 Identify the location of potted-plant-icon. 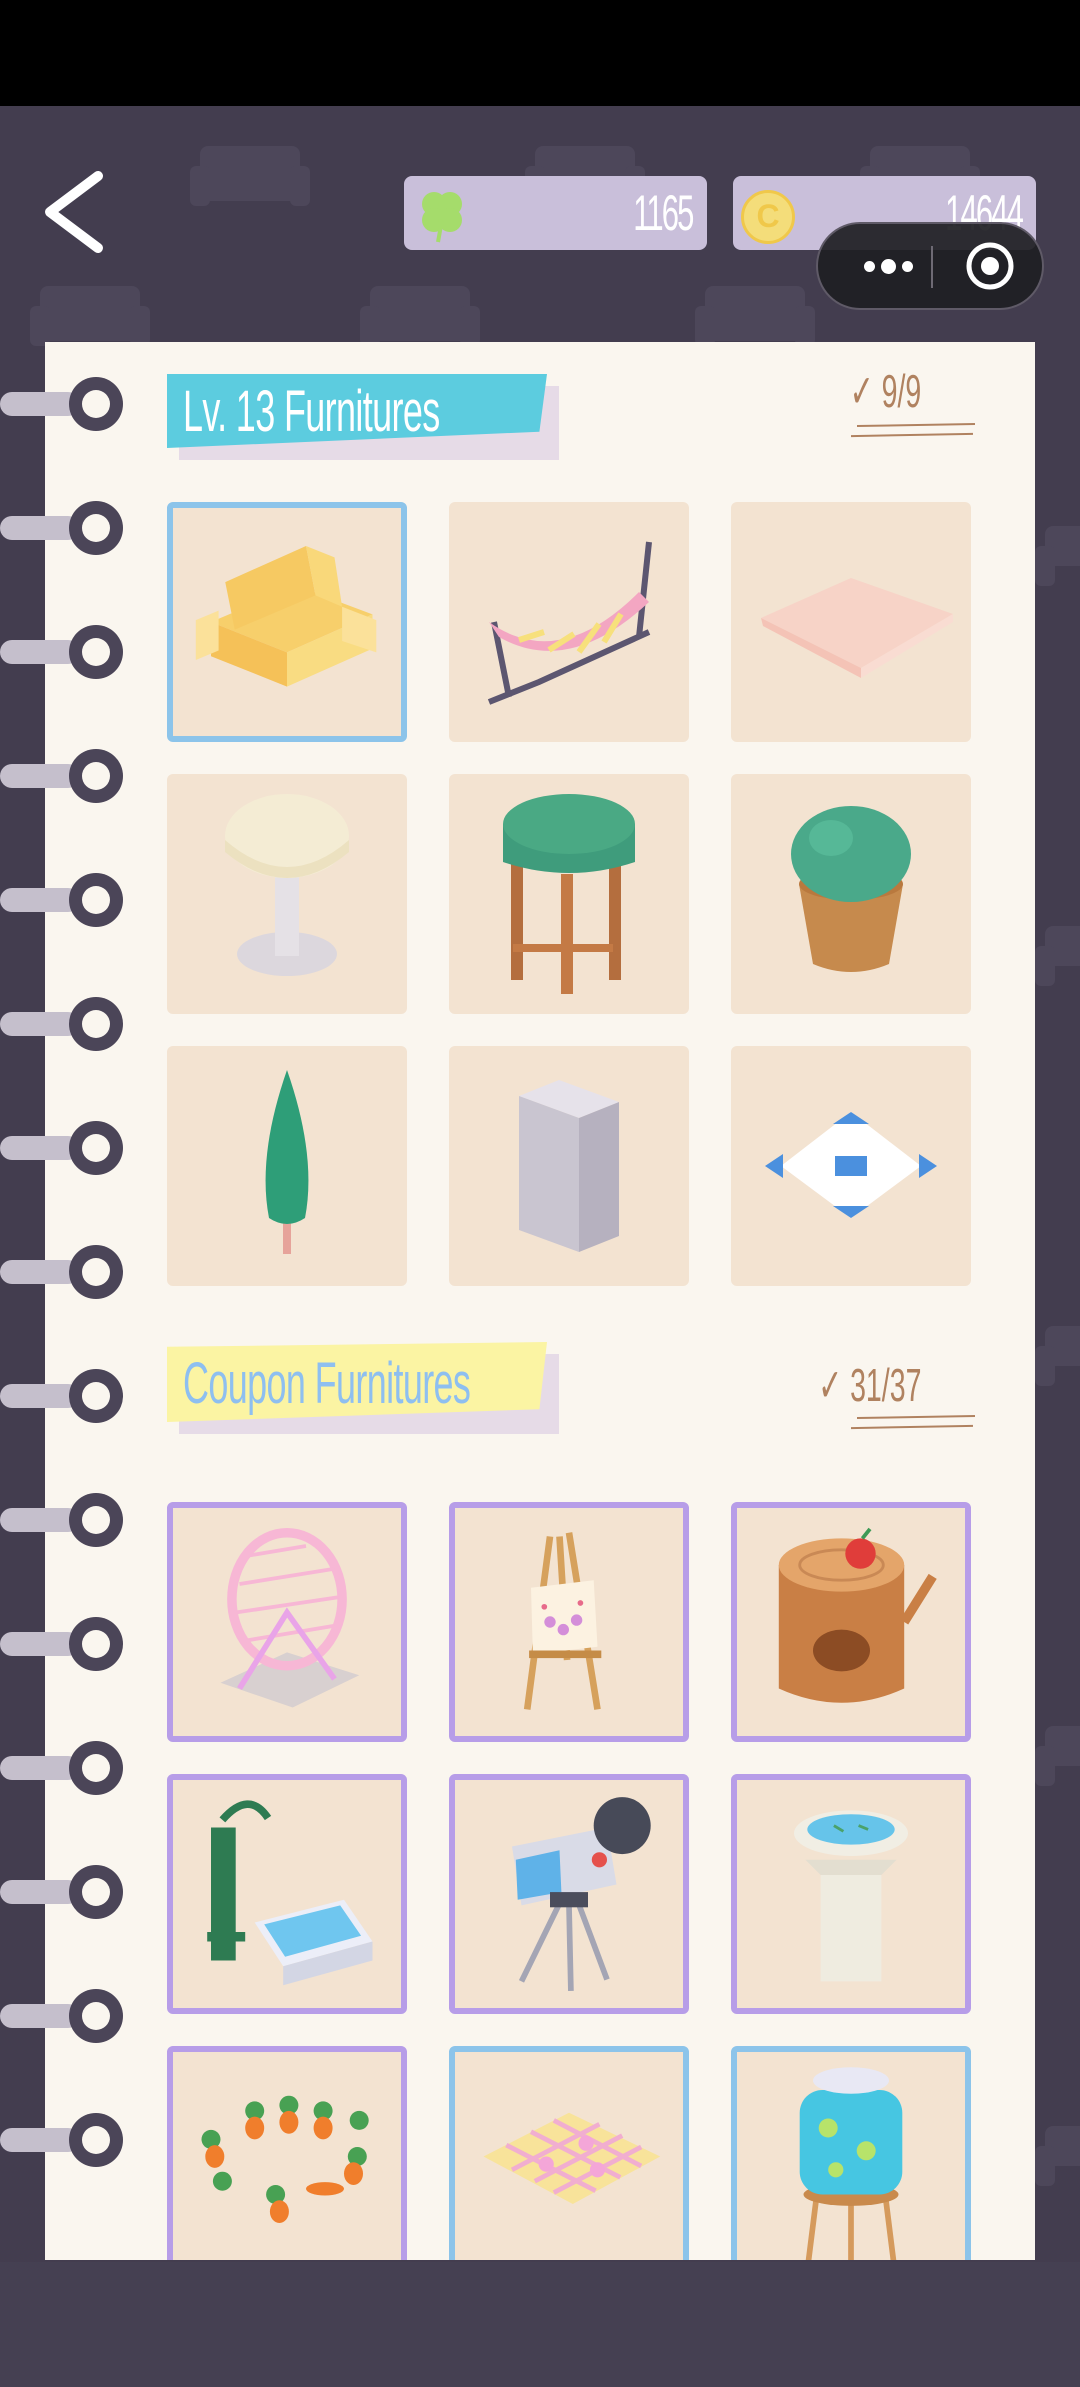
(851, 889).